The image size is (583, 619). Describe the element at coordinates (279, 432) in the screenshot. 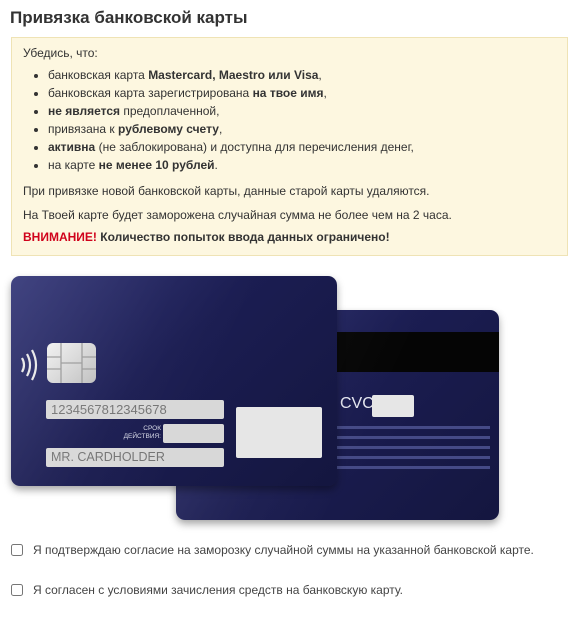

I see `card-logo-area` at that location.